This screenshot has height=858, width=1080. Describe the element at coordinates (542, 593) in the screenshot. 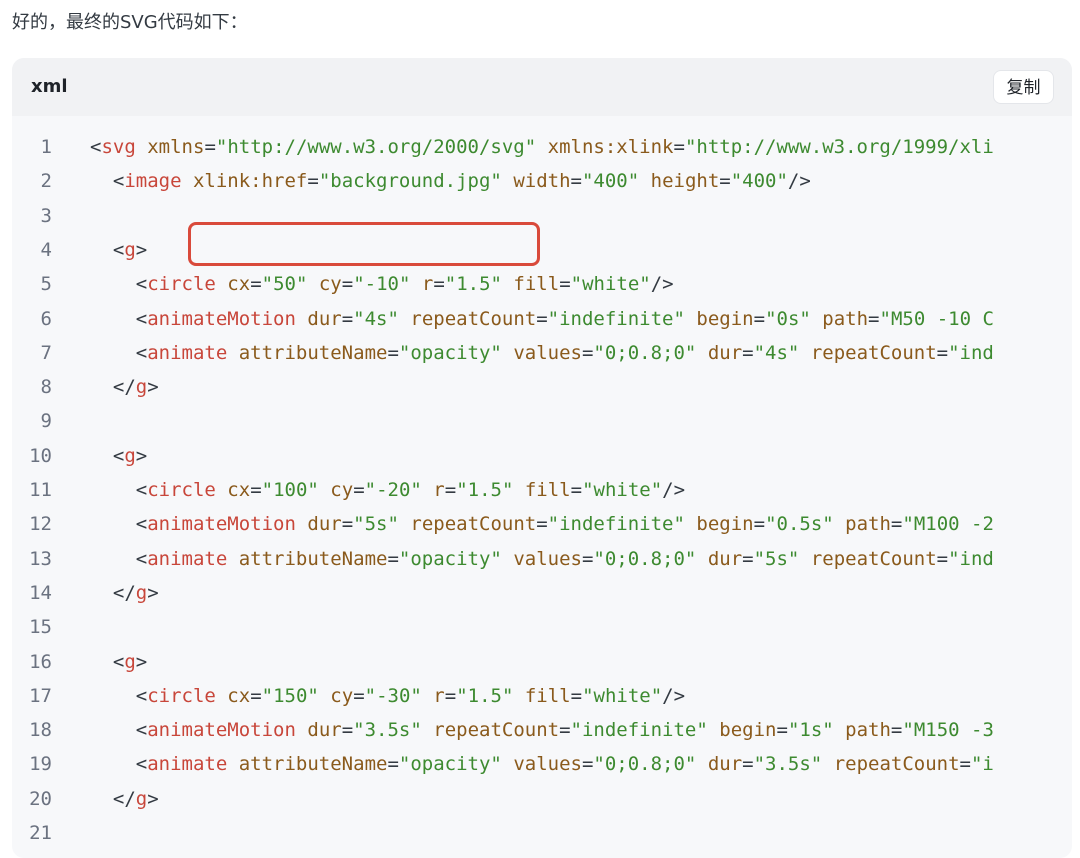

I see `code-line: 14 </g>` at that location.